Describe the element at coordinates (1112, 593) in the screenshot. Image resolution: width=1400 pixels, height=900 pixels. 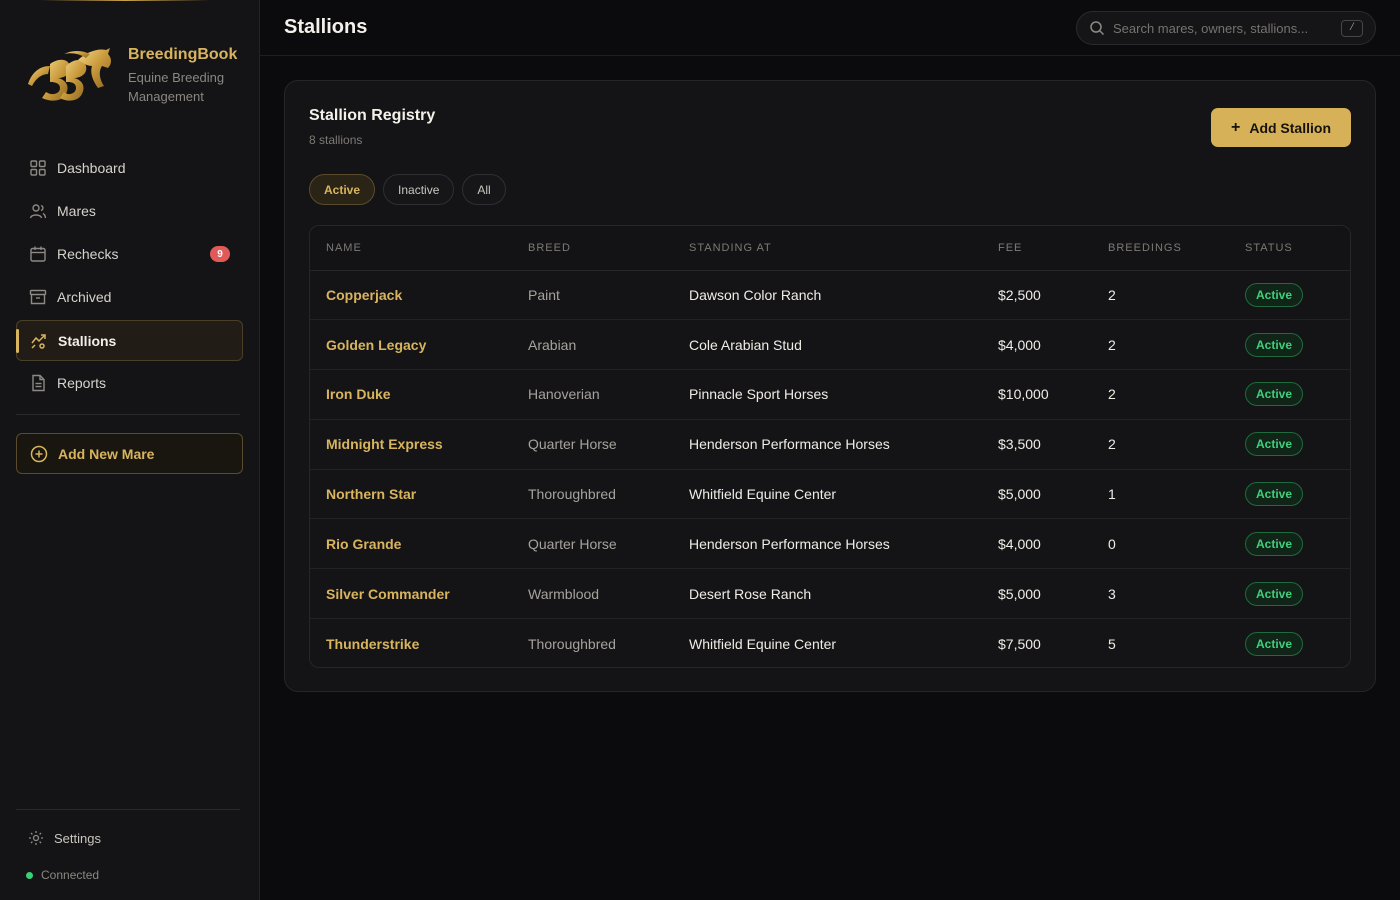
I see `stallion-breedings: 3` at that location.